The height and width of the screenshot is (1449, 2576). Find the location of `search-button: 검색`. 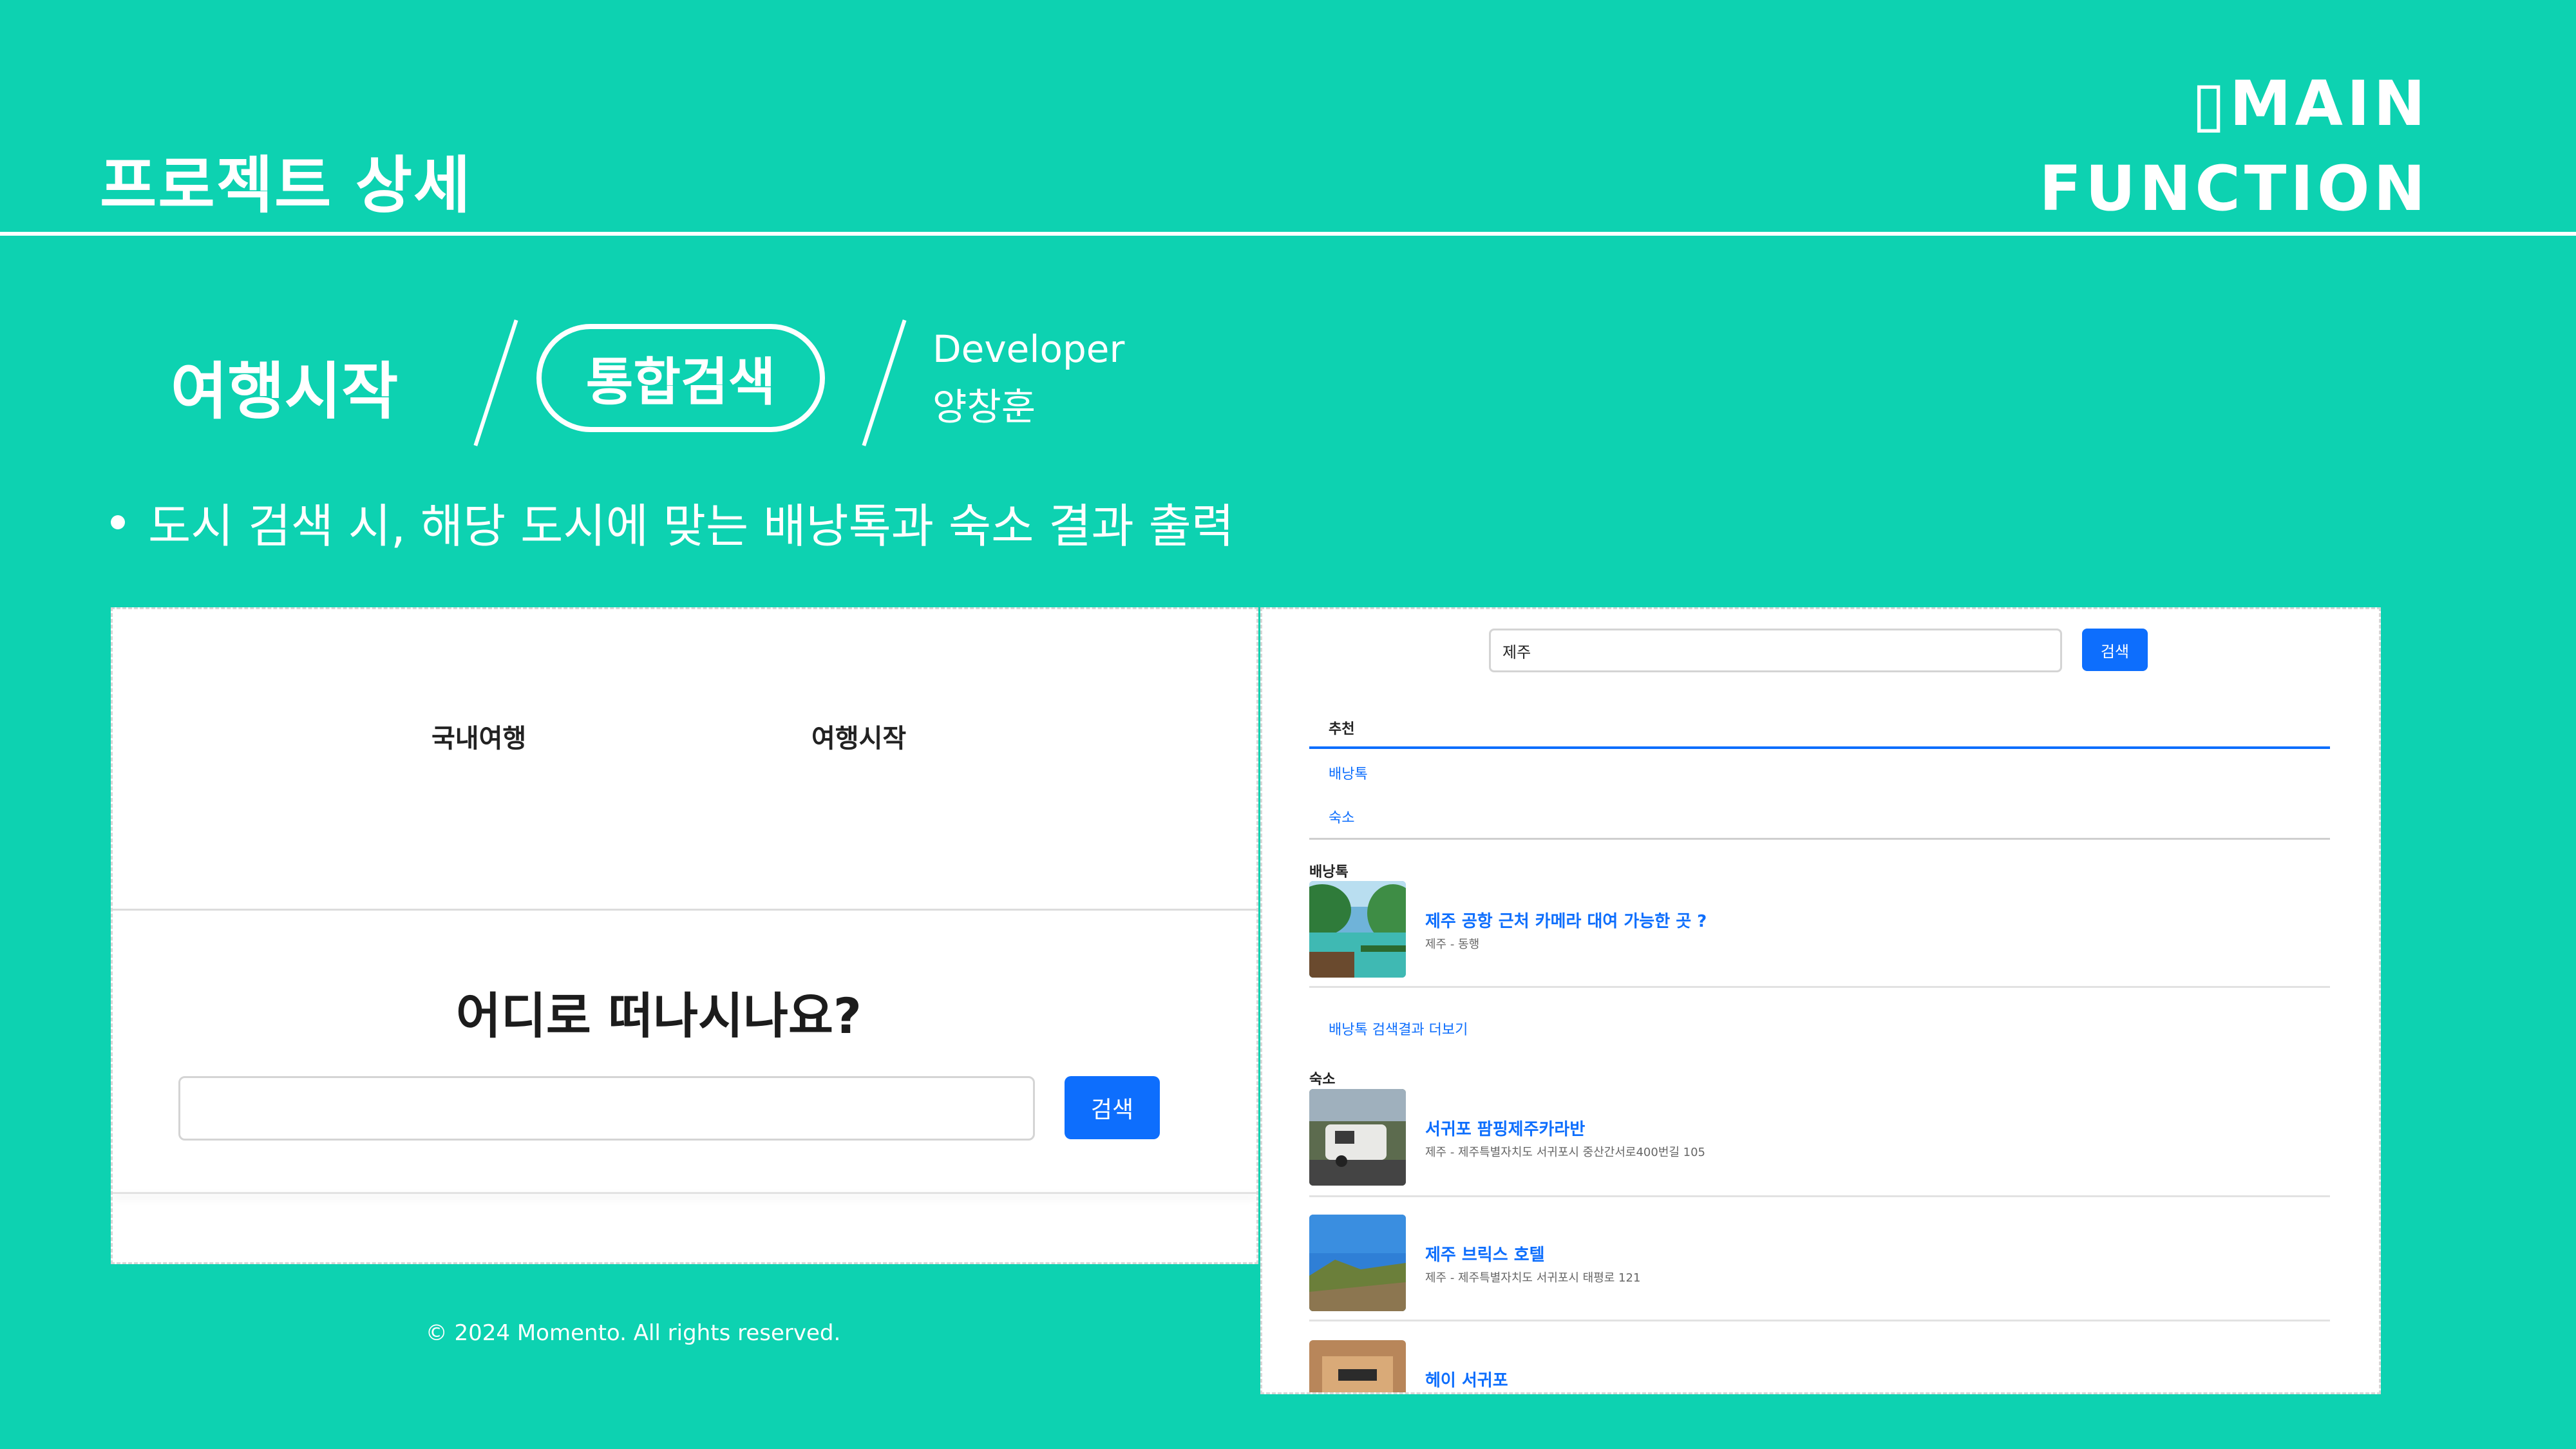

search-button: 검색 is located at coordinates (1112, 1107).